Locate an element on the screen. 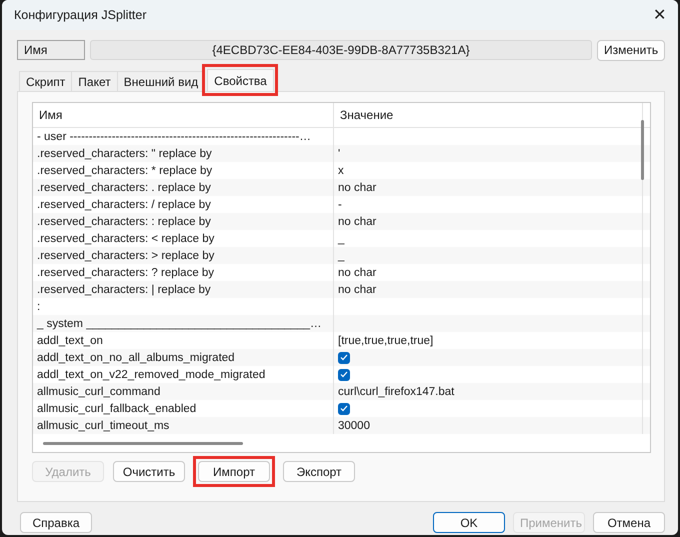 The width and height of the screenshot is (680, 537). panel-button: Очистить is located at coordinates (149, 471).